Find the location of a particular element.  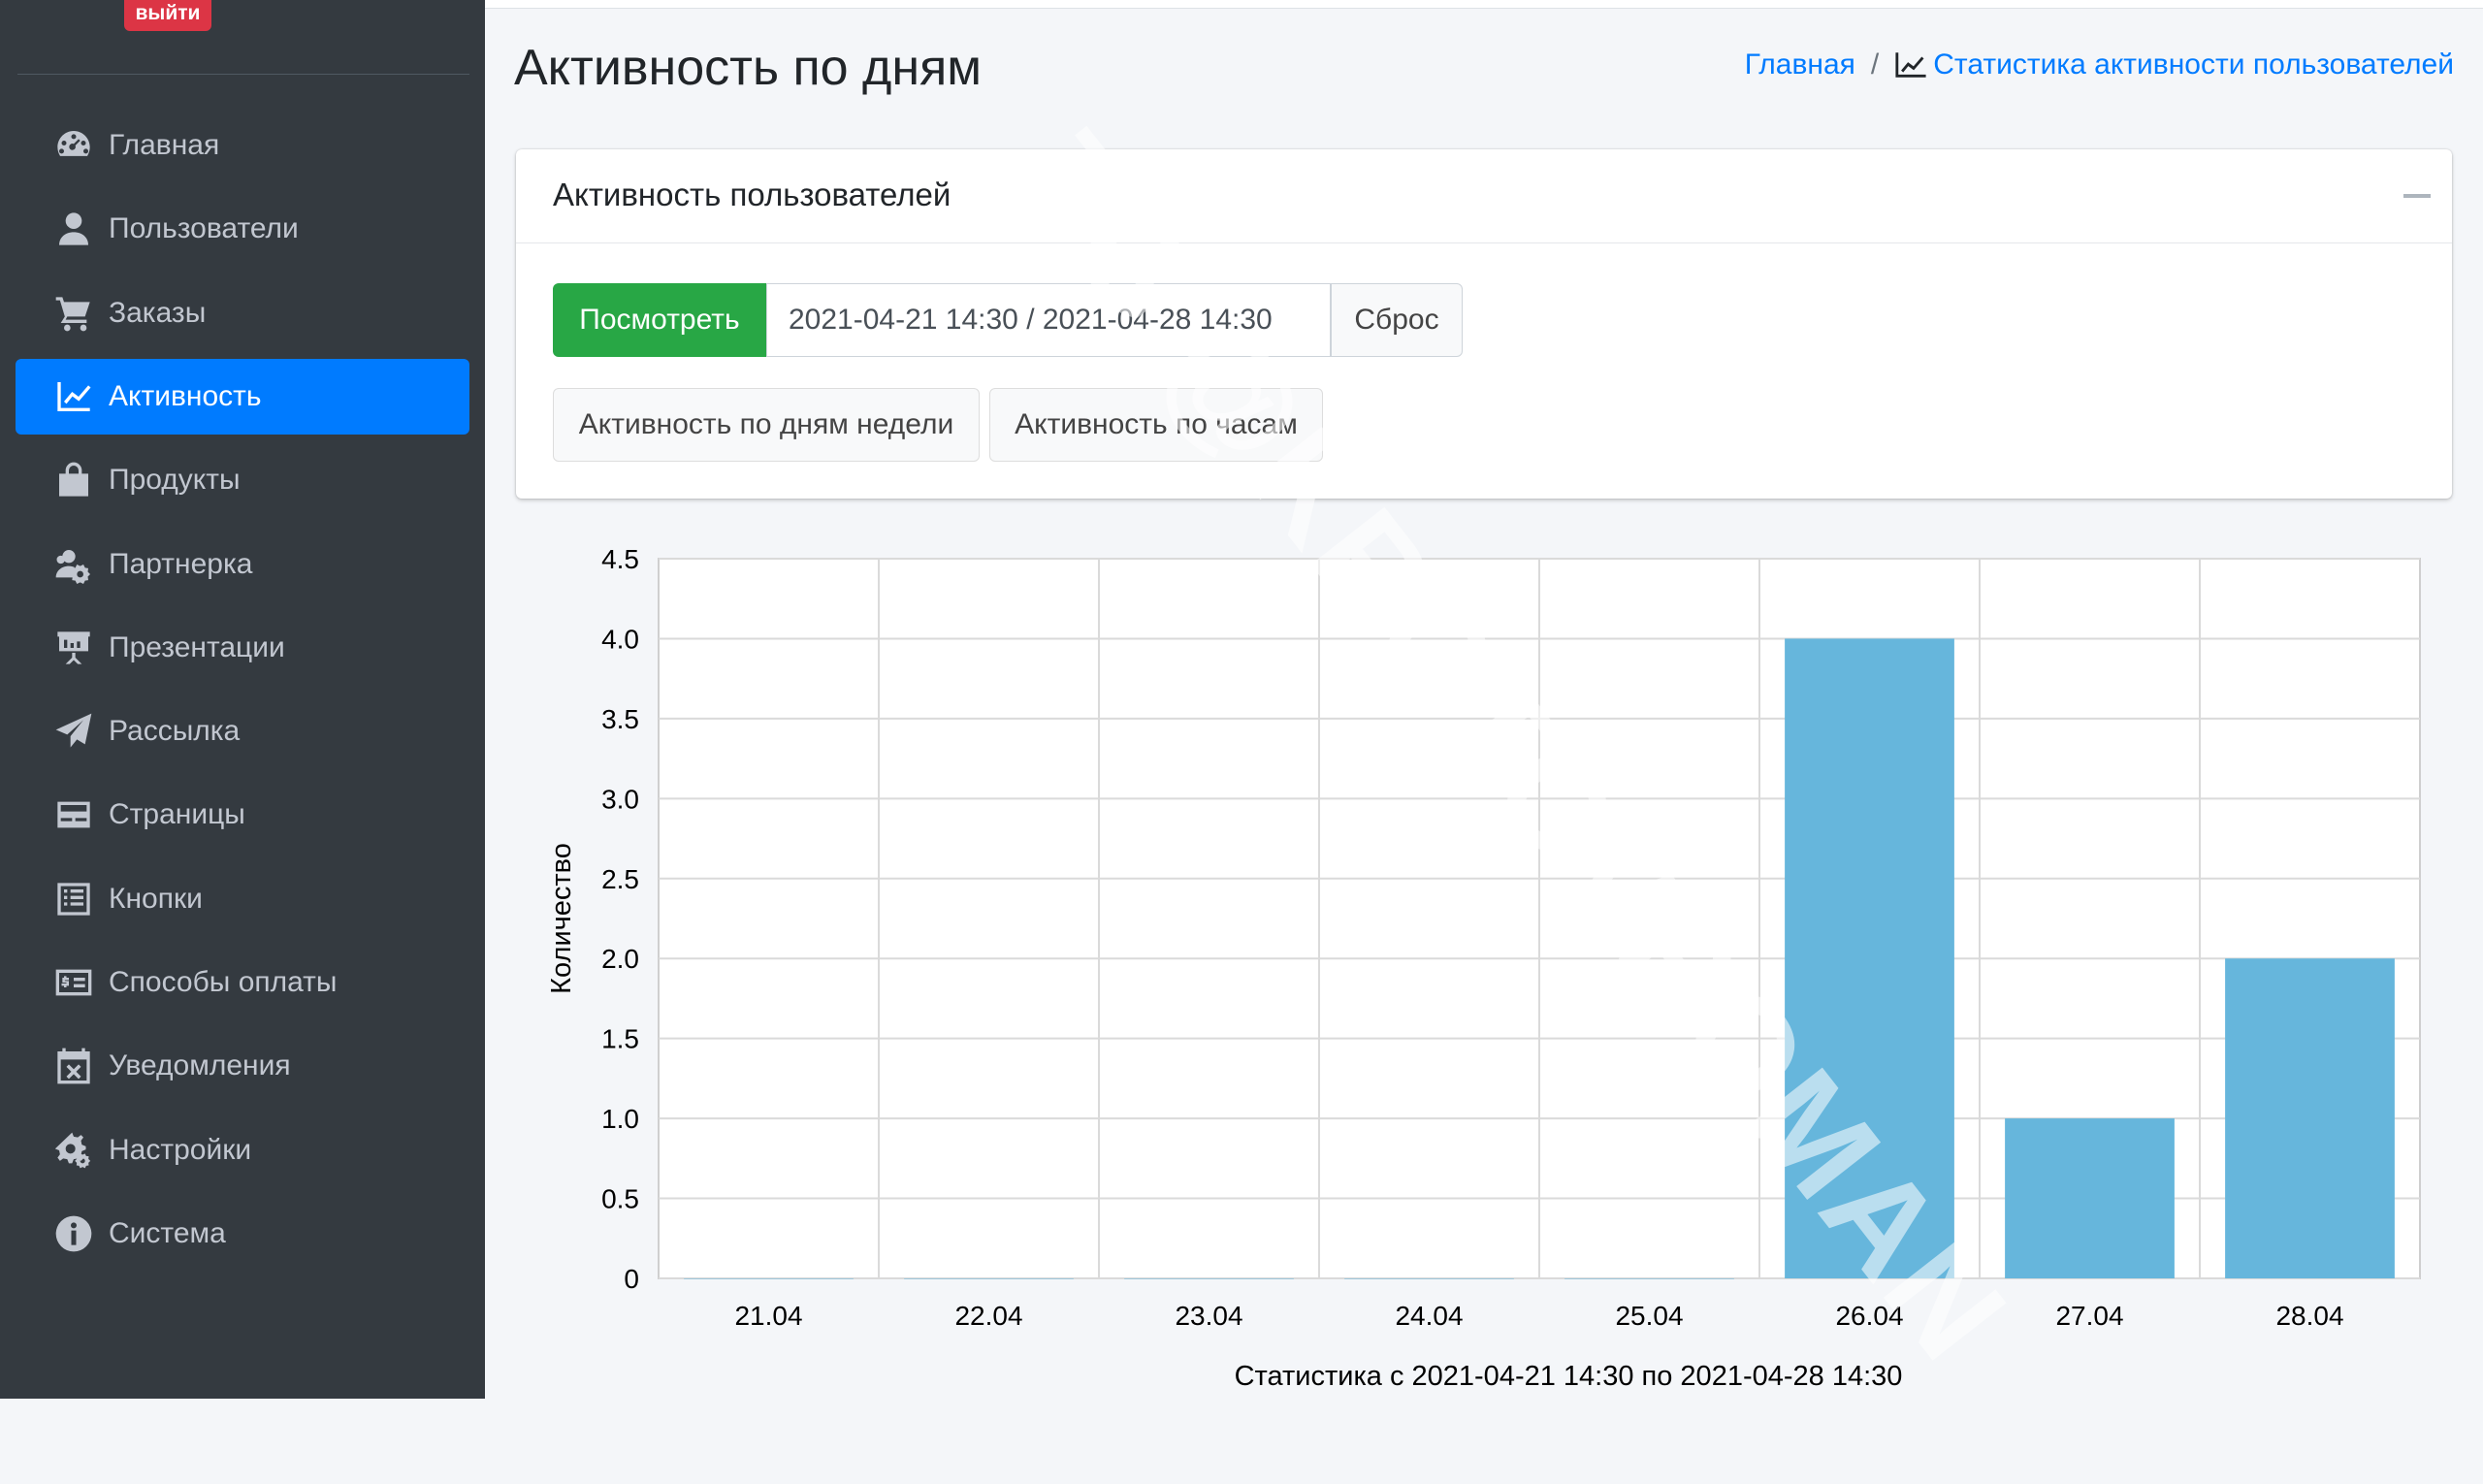

sidebar-item-8: Страницы is located at coordinates (243, 815).